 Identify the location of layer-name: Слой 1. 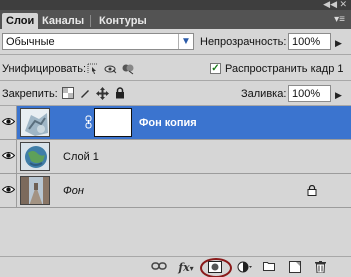
(81, 157).